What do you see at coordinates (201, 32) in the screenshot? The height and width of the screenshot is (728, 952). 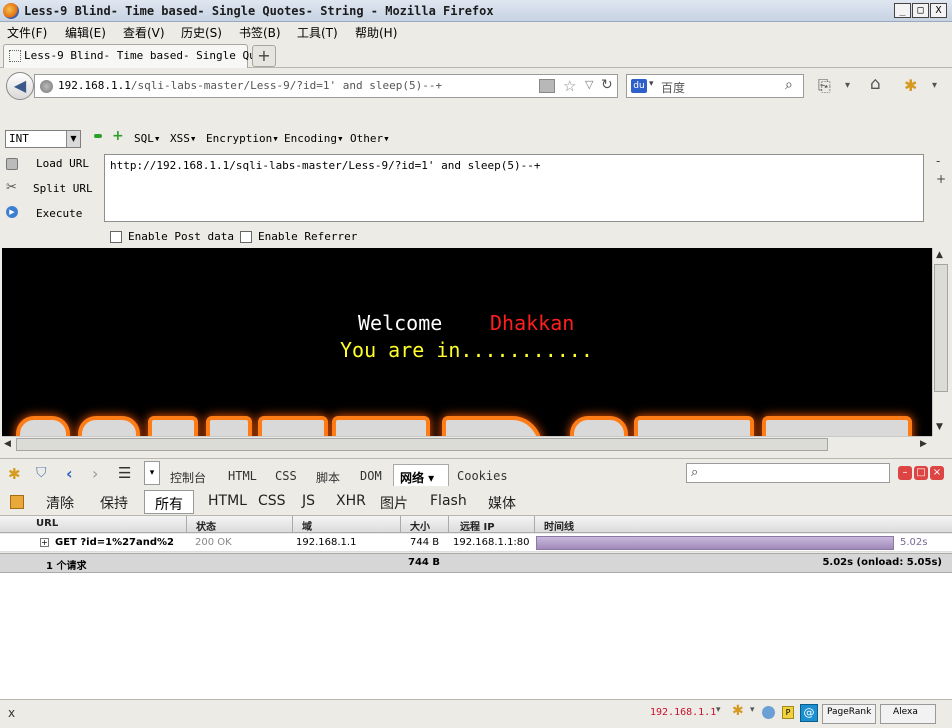 I see `menu-history: 历史(S)` at bounding box center [201, 32].